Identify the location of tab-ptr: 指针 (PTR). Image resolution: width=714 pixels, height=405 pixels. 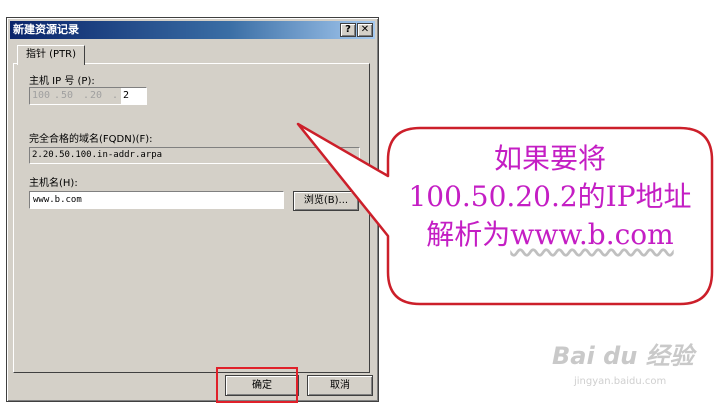
(51, 55).